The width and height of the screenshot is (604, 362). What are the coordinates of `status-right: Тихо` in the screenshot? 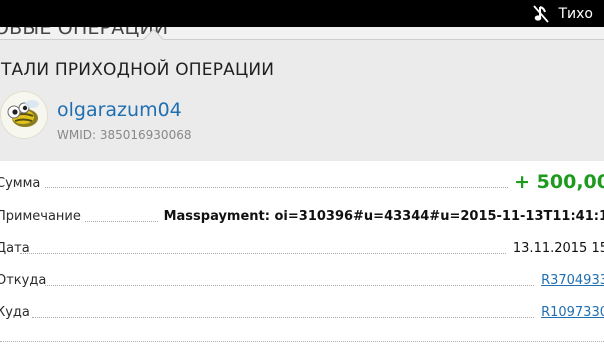 It's located at (563, 14).